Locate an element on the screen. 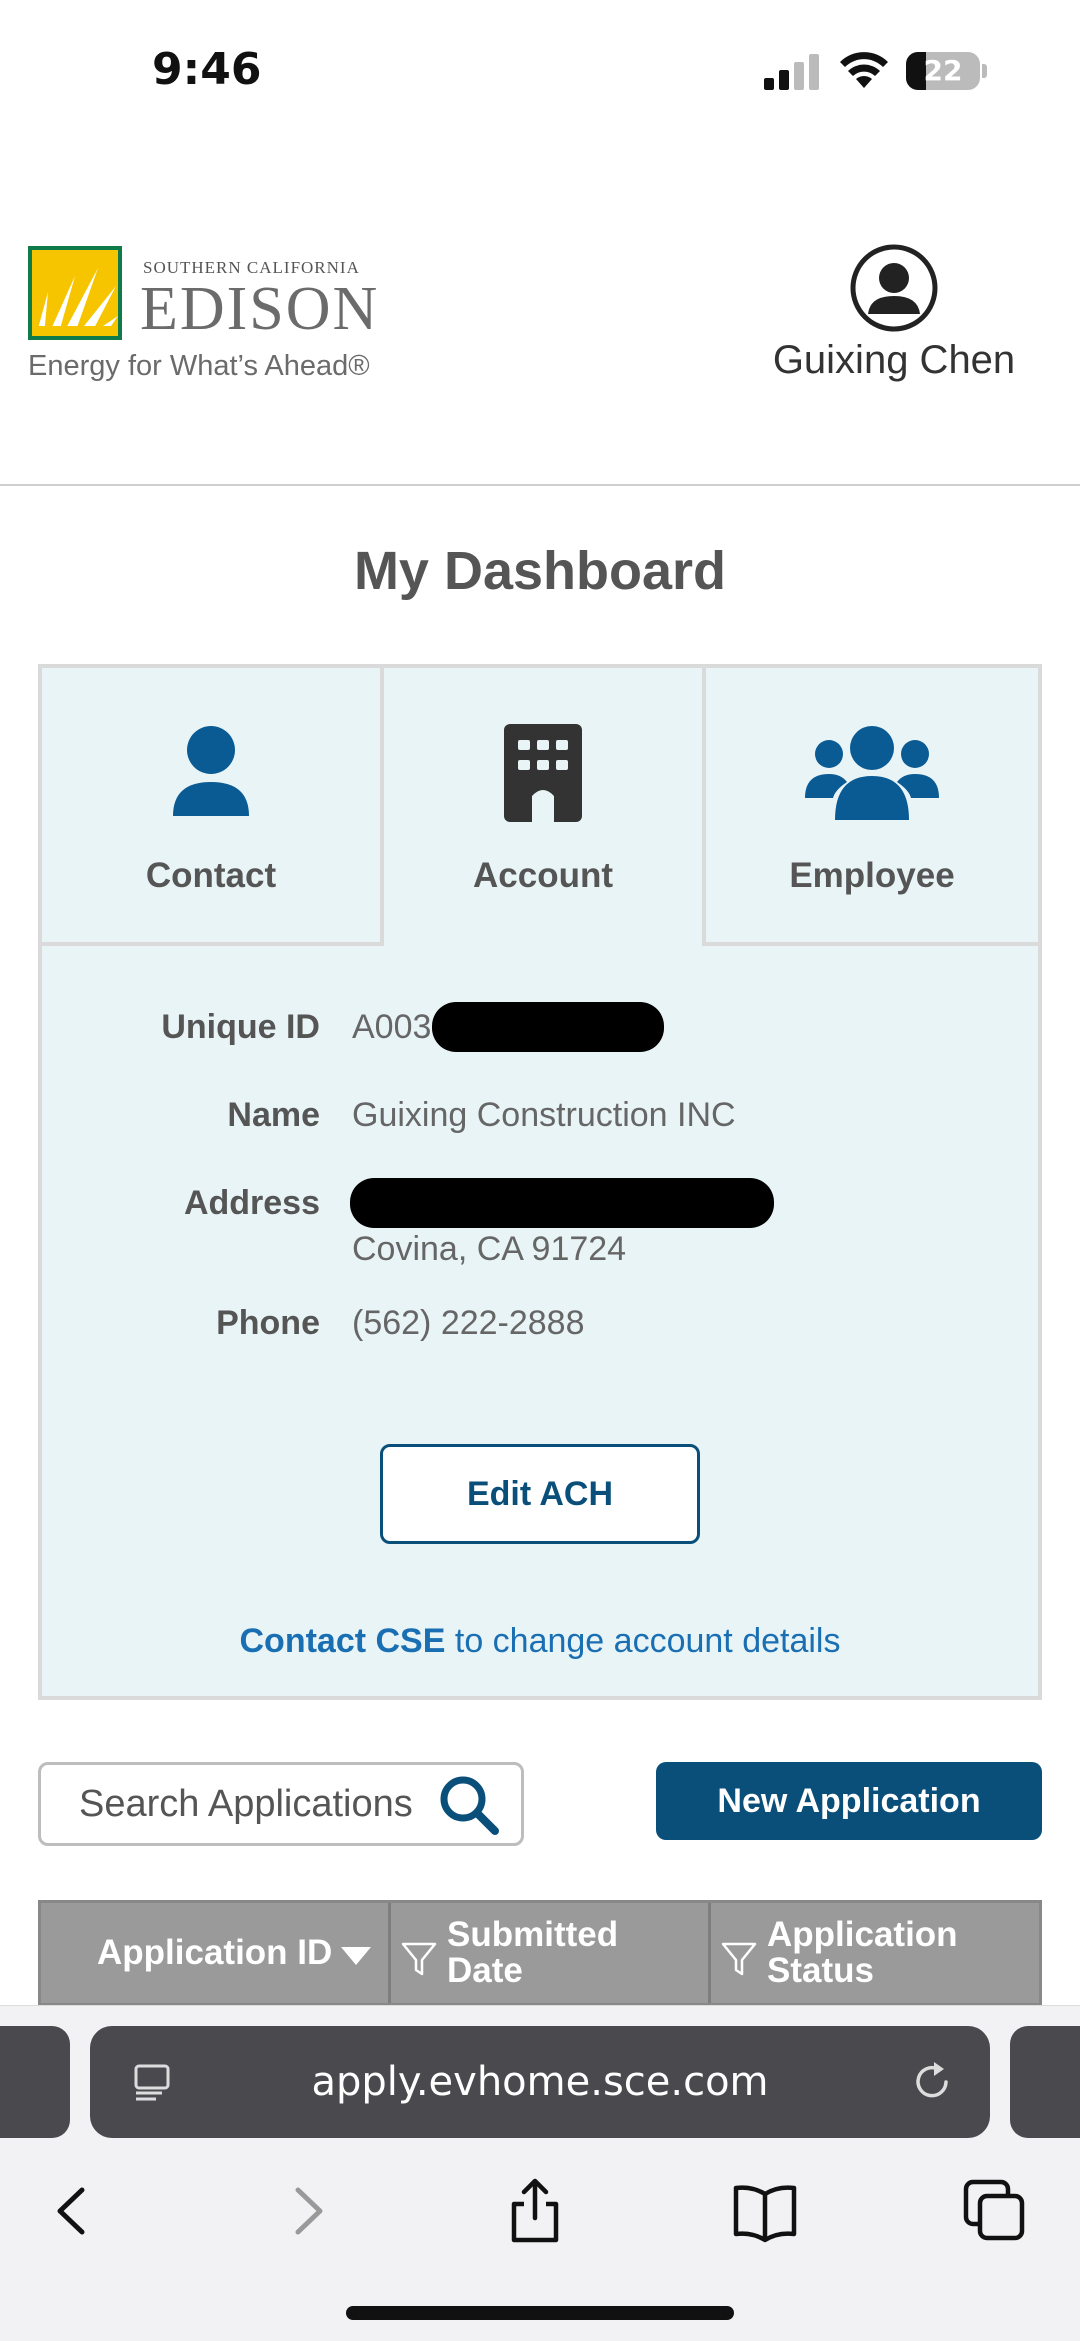  column-label-line2: Status is located at coordinates (820, 1970).